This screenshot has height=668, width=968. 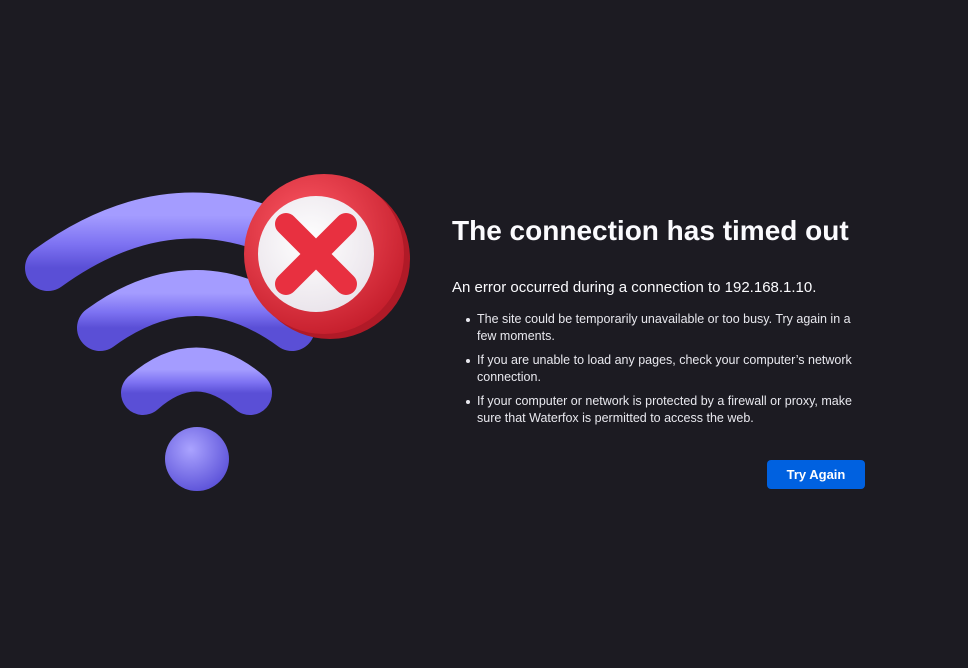 I want to click on try-again-button: Try Again, so click(x=816, y=474).